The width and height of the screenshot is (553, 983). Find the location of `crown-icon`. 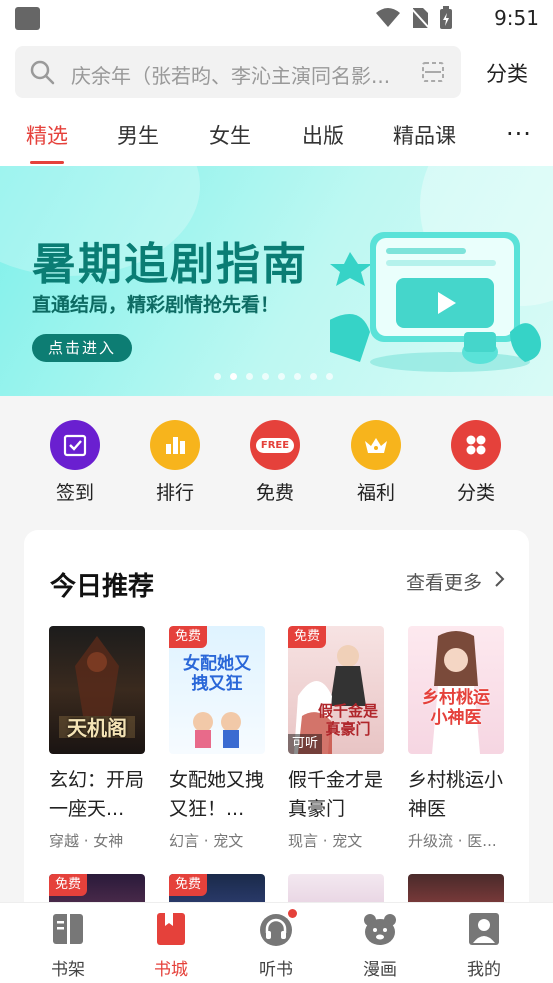

crown-icon is located at coordinates (376, 445).